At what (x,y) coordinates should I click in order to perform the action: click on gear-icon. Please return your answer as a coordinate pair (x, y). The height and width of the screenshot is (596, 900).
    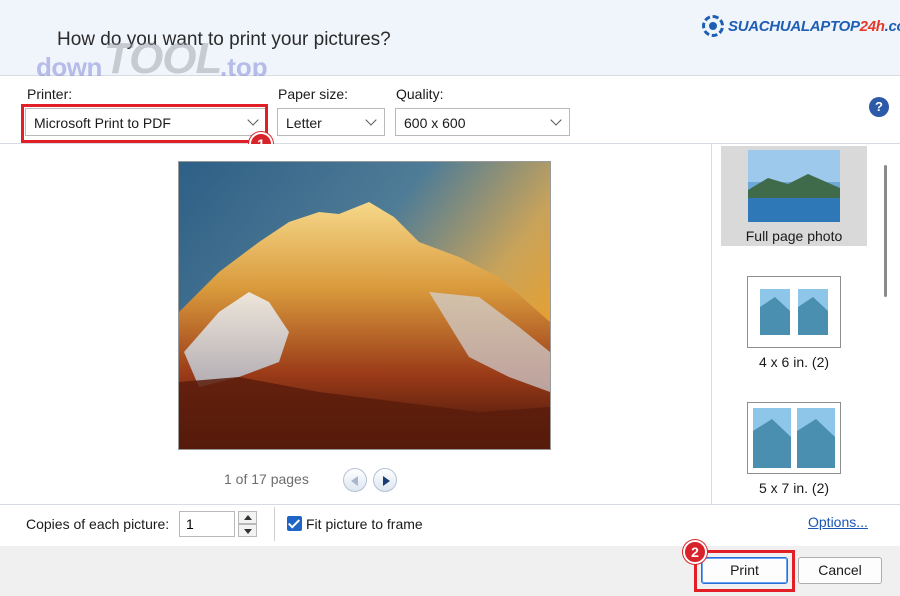
    Looking at the image, I should click on (713, 26).